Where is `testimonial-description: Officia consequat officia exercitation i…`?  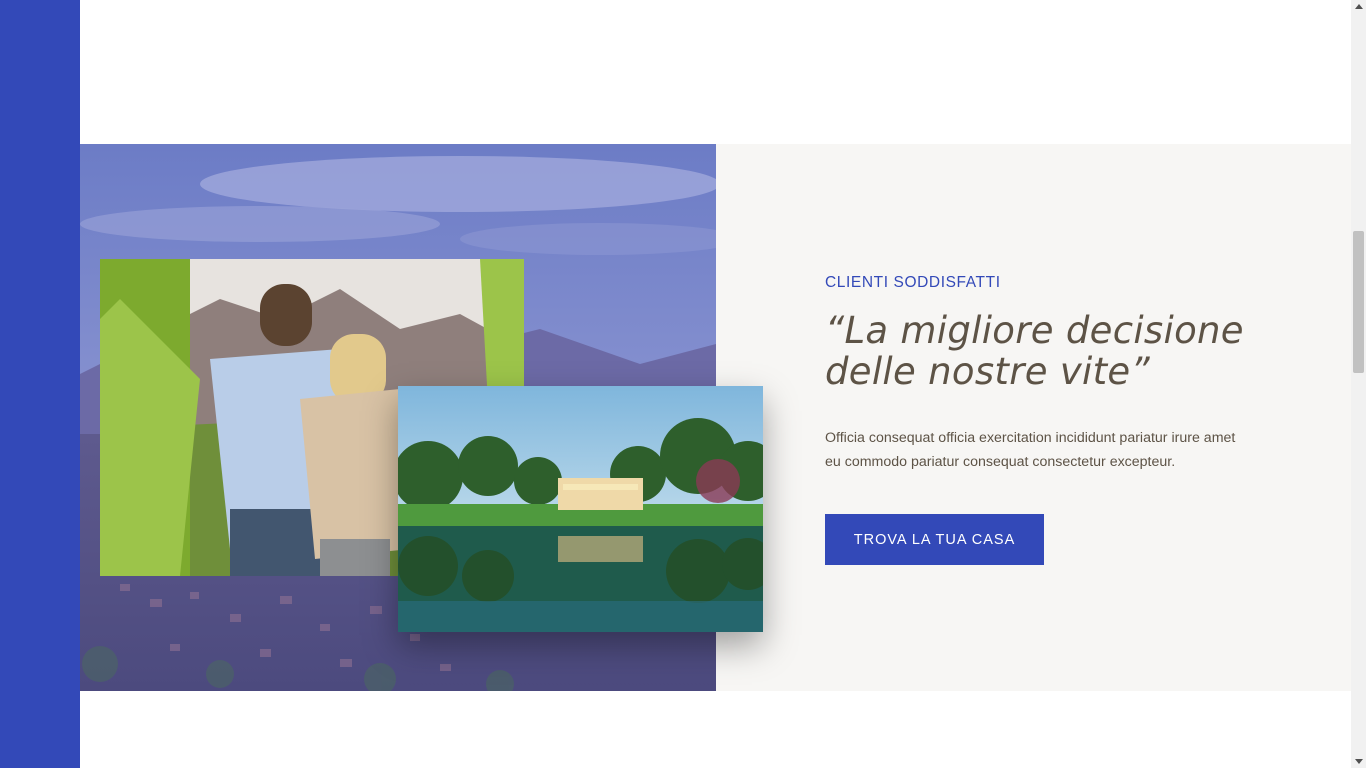 testimonial-description: Officia consequat officia exercitation i… is located at coordinates (1030, 450).